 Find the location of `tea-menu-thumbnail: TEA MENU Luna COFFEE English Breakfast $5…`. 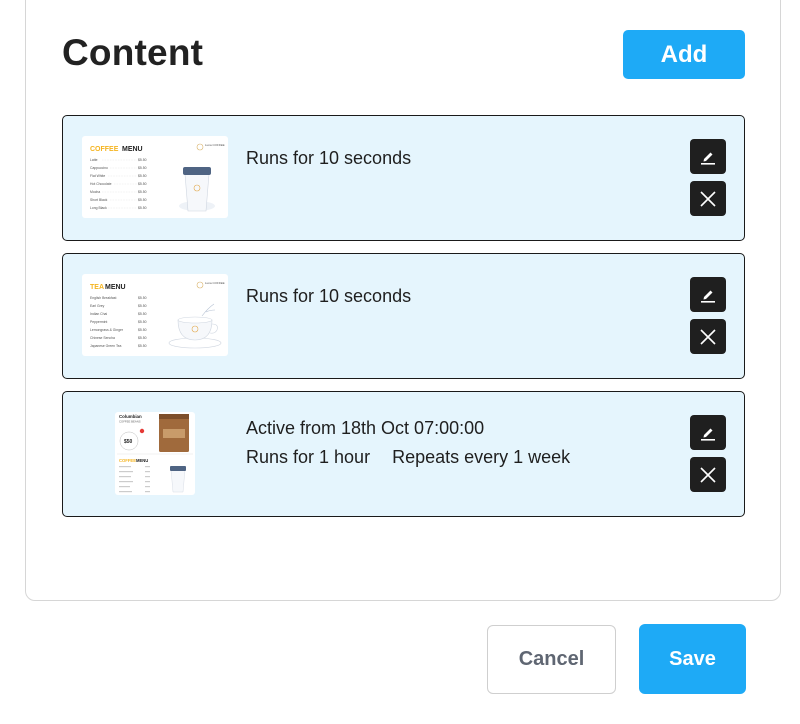

tea-menu-thumbnail: TEA MENU Luna COFFEE English Breakfast $5… is located at coordinates (155, 315).